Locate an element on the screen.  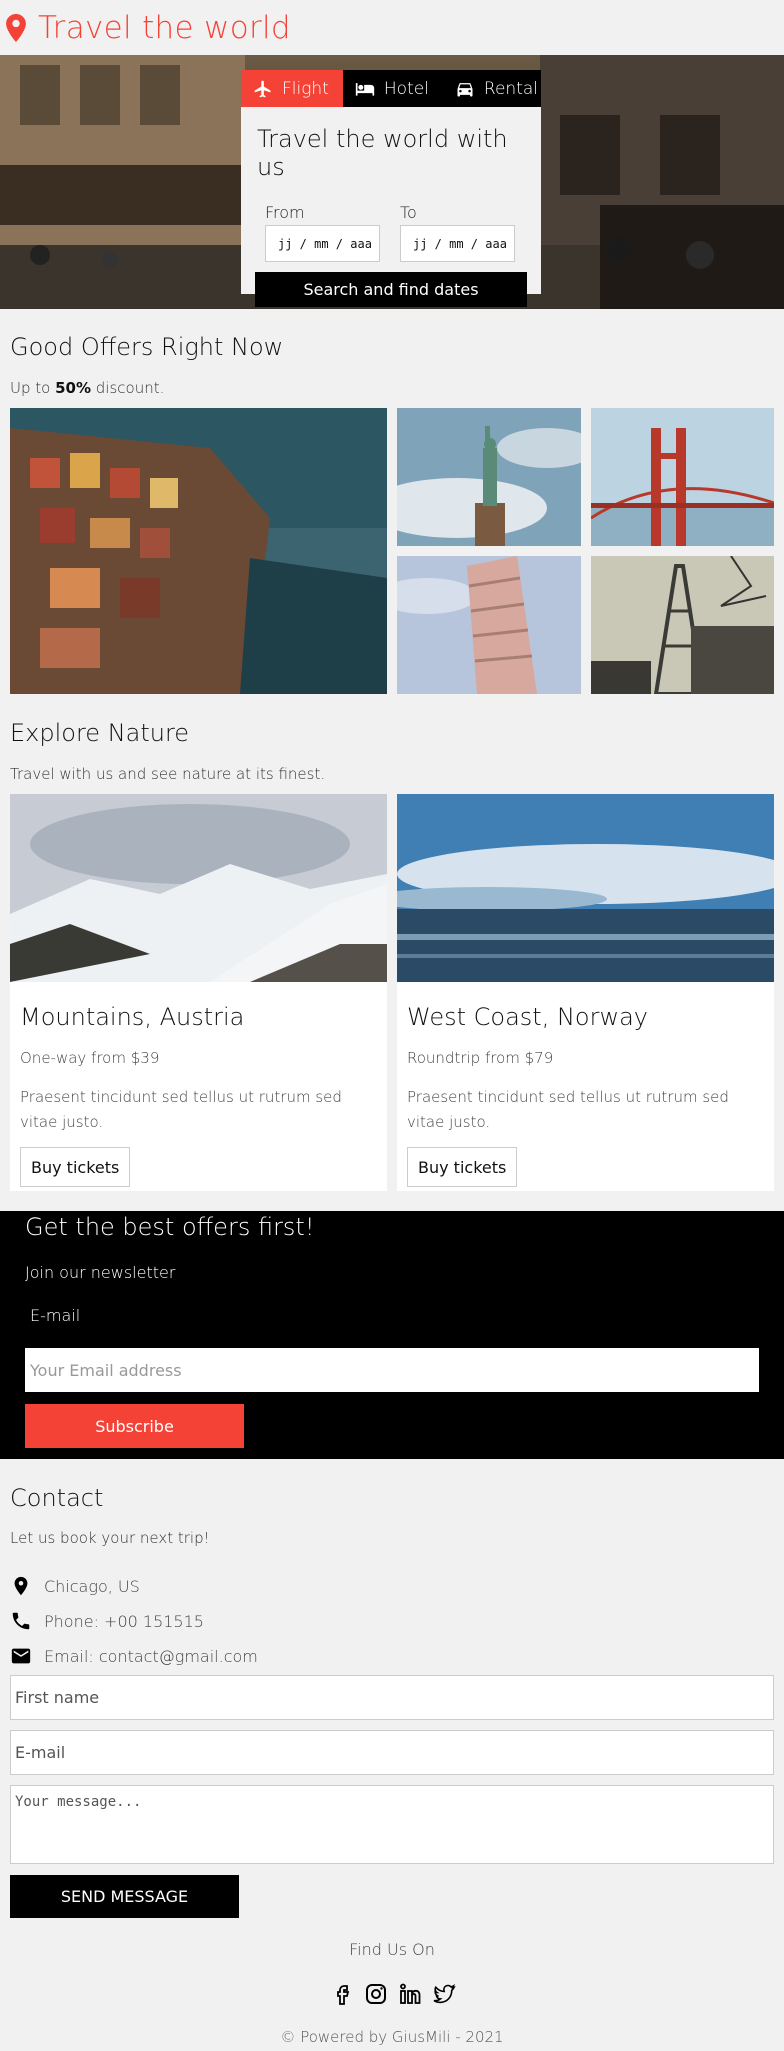
tab-flight: Flight is located at coordinates (292, 88).